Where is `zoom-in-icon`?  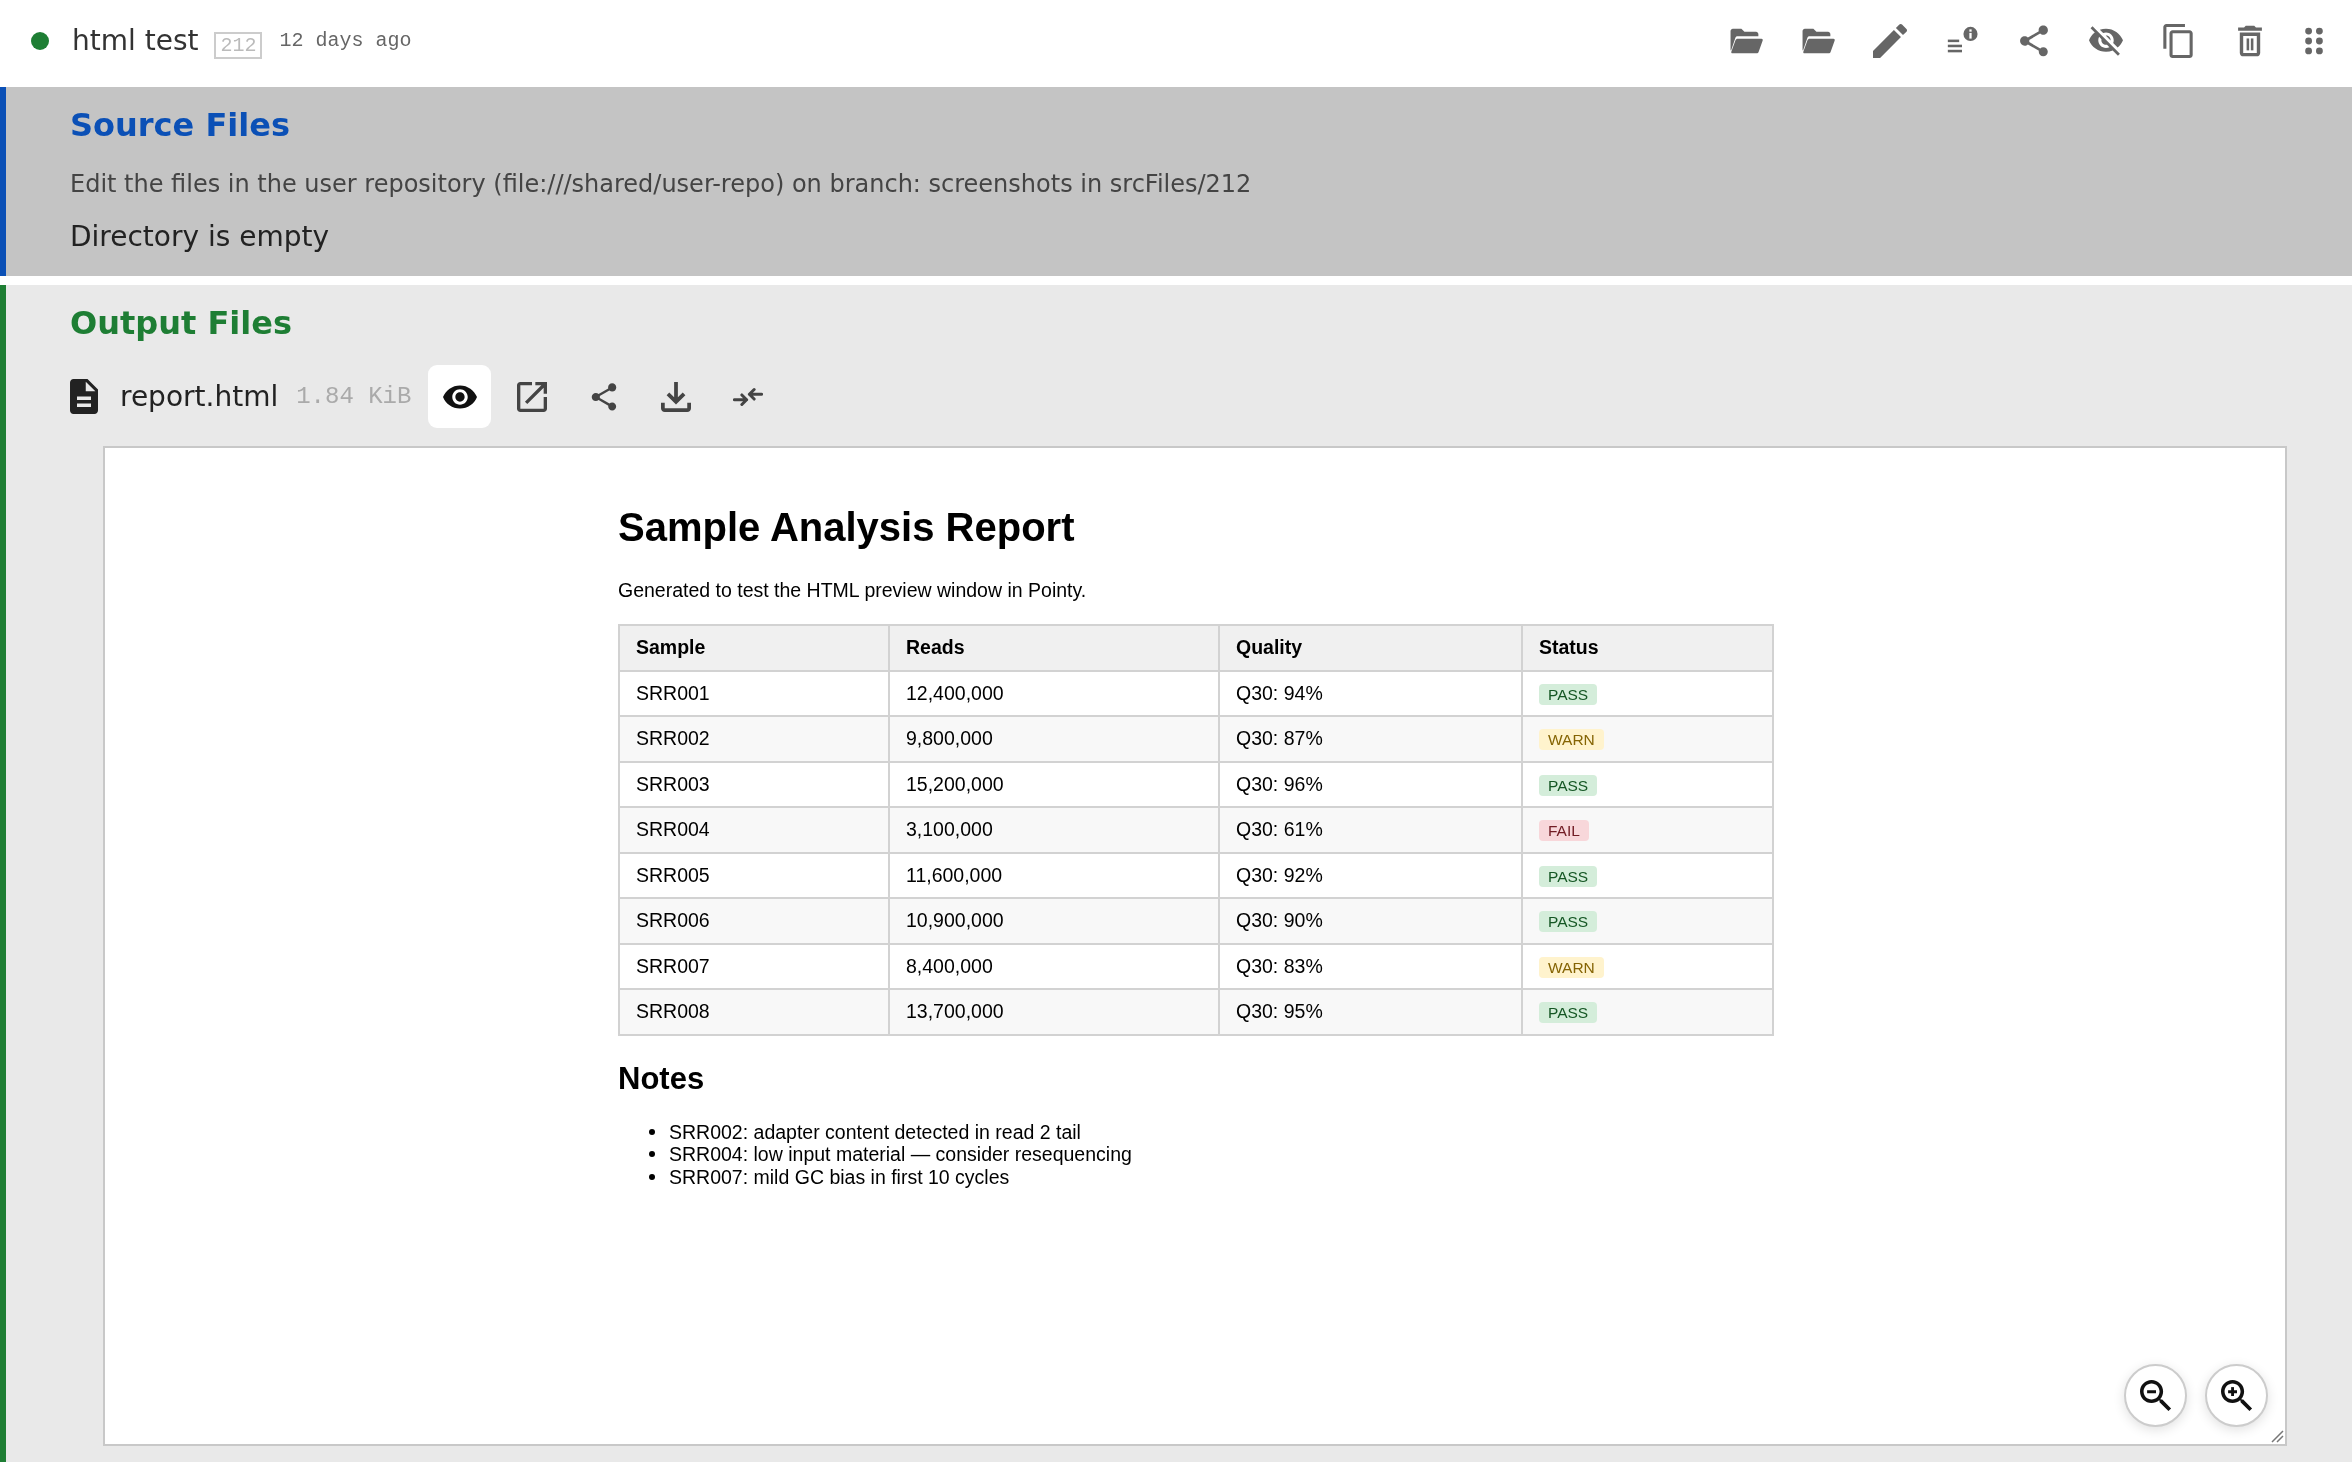 zoom-in-icon is located at coordinates (2236, 1395).